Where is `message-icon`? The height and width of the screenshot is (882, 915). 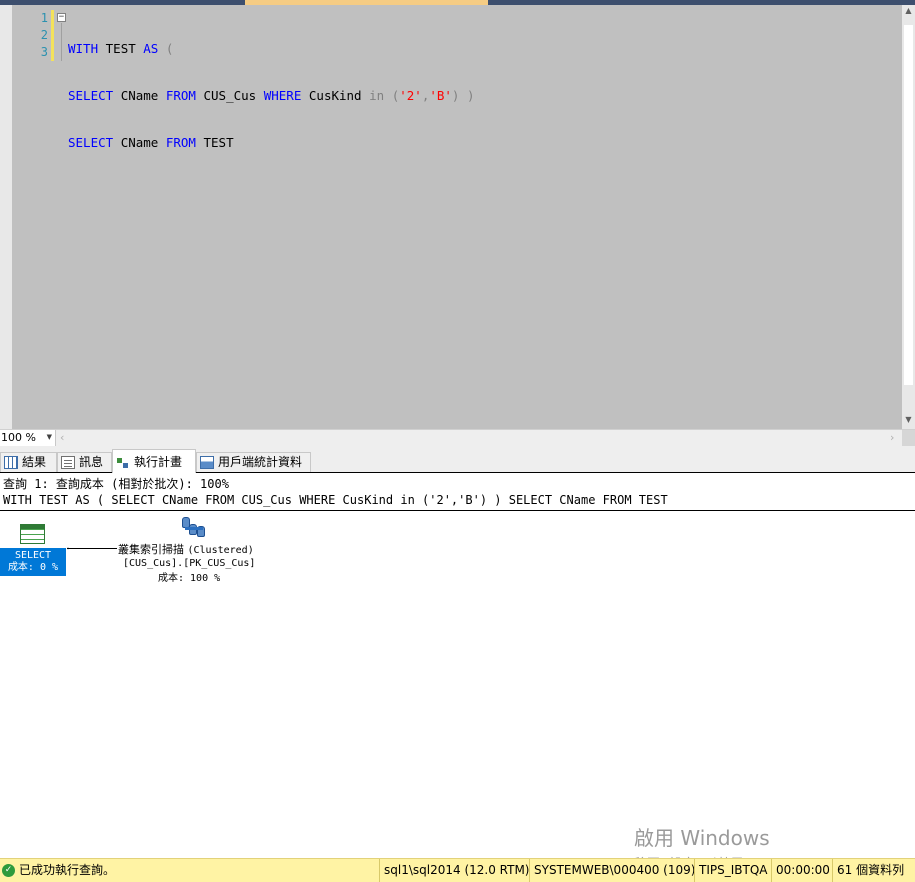
message-icon is located at coordinates (68, 462).